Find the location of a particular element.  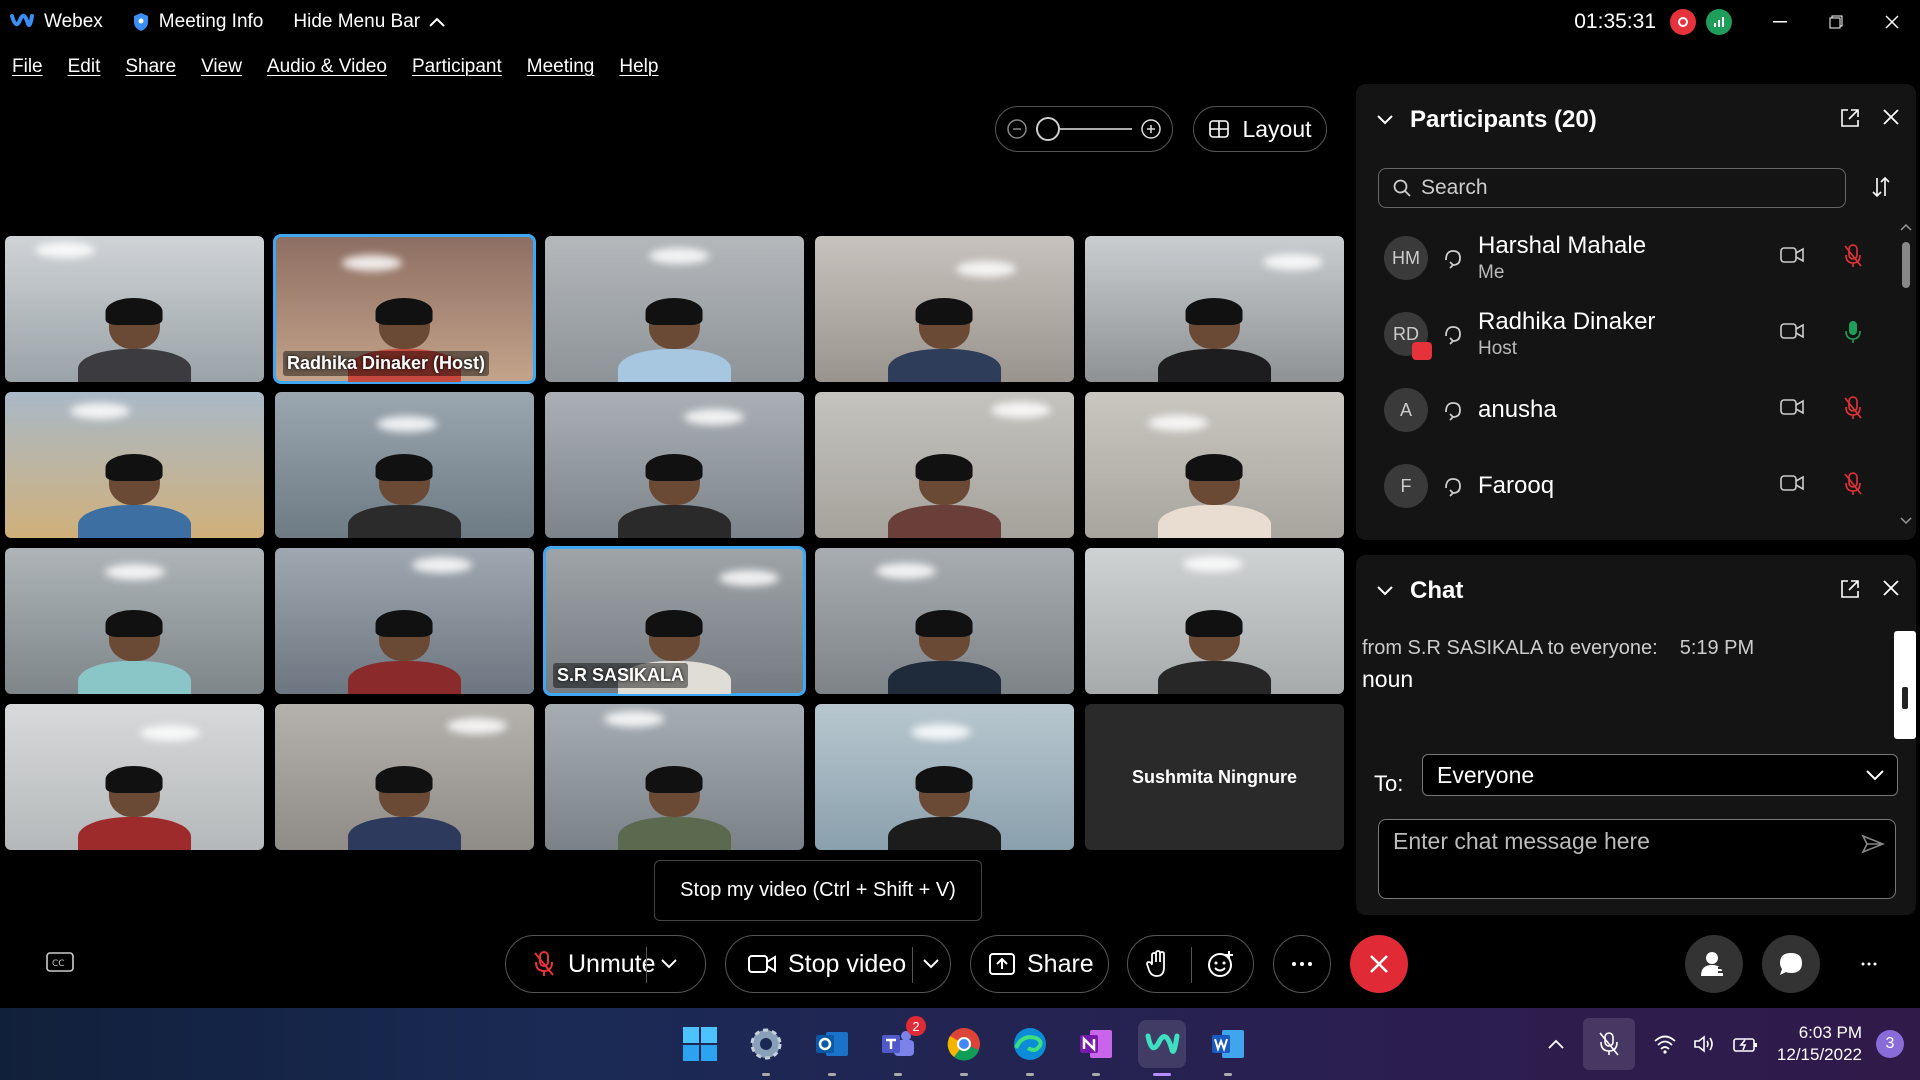

raise-hand-icon is located at coordinates (1157, 964).